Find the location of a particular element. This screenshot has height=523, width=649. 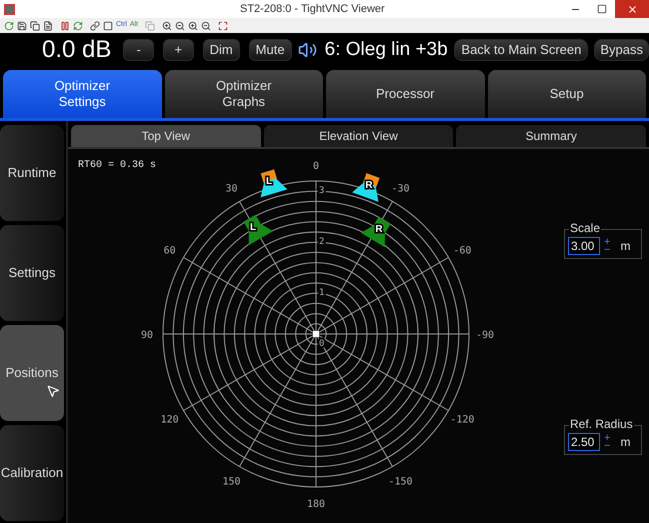

copy-icon is located at coordinates (35, 25).